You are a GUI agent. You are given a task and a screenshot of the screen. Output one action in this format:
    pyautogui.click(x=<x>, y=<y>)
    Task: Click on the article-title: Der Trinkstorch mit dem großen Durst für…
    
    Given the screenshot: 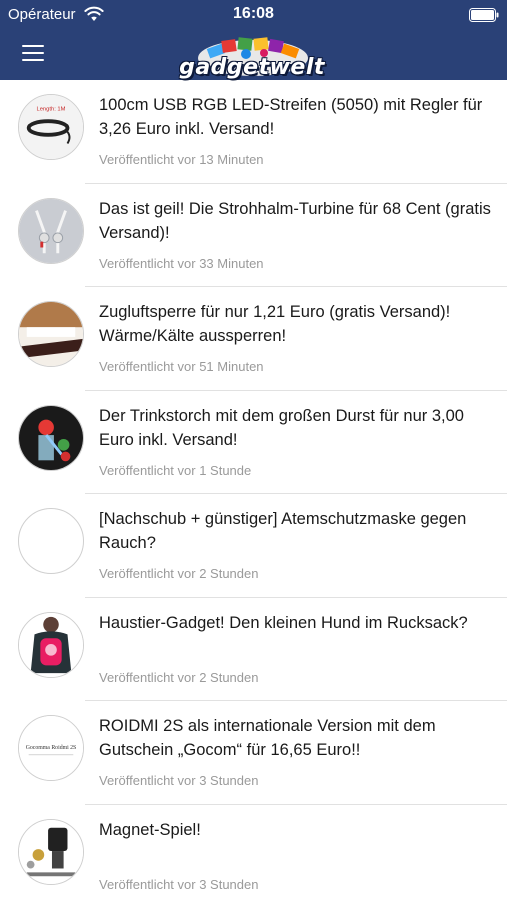 What is the action you would take?
    pyautogui.click(x=281, y=427)
    